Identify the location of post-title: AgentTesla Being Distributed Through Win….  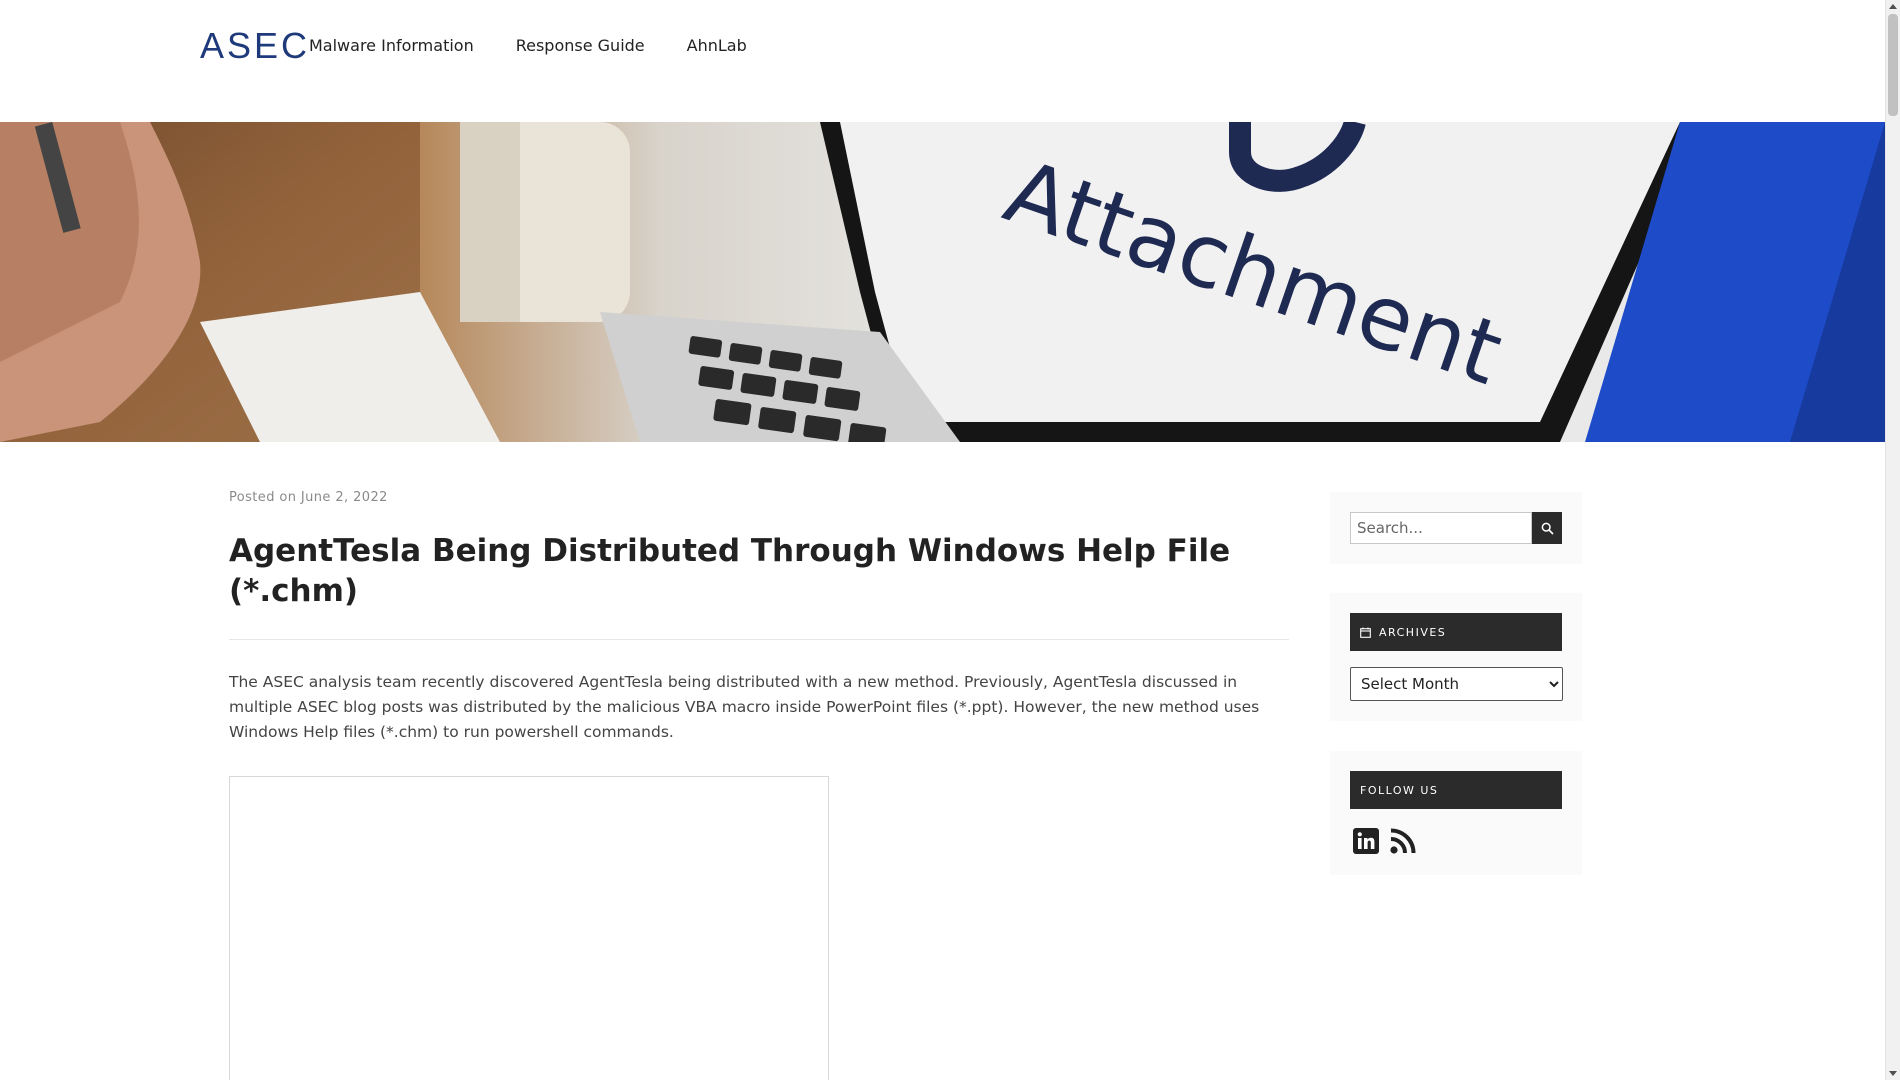
(730, 571).